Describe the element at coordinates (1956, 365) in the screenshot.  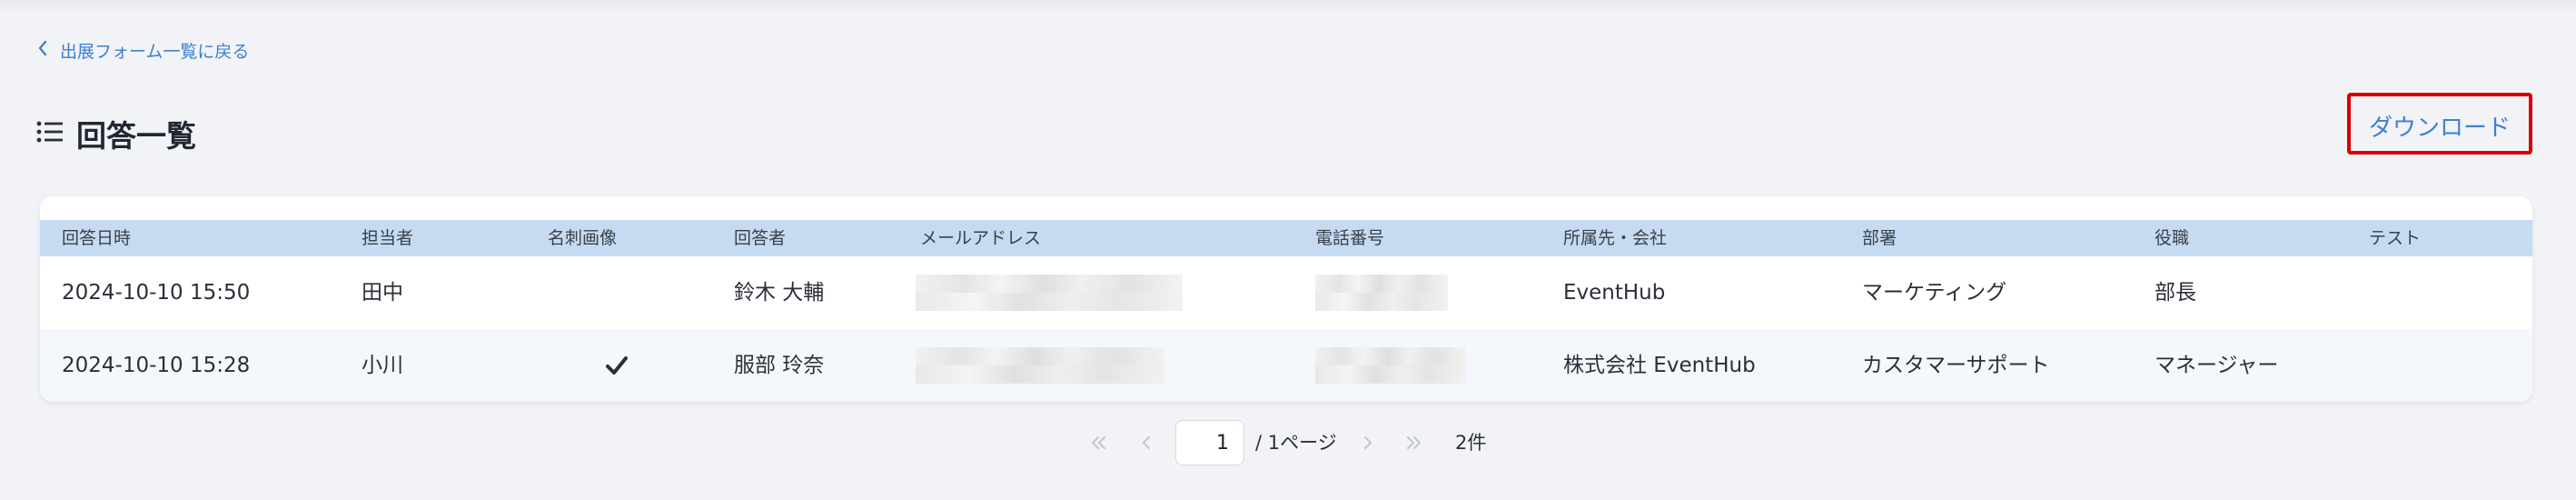
I see `cell-department: カスタマーサポート` at that location.